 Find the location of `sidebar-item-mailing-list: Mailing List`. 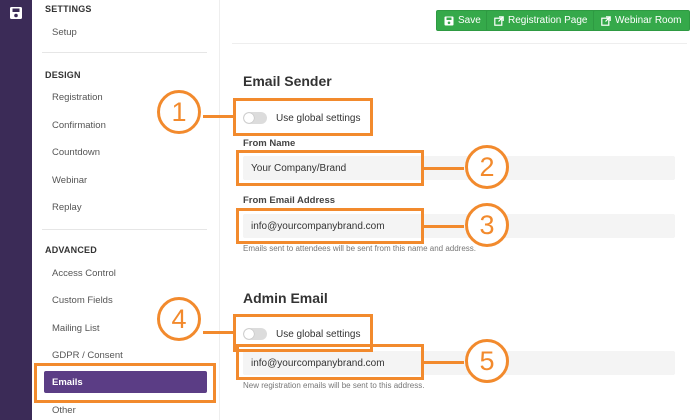

sidebar-item-mailing-list: Mailing List is located at coordinates (76, 328).